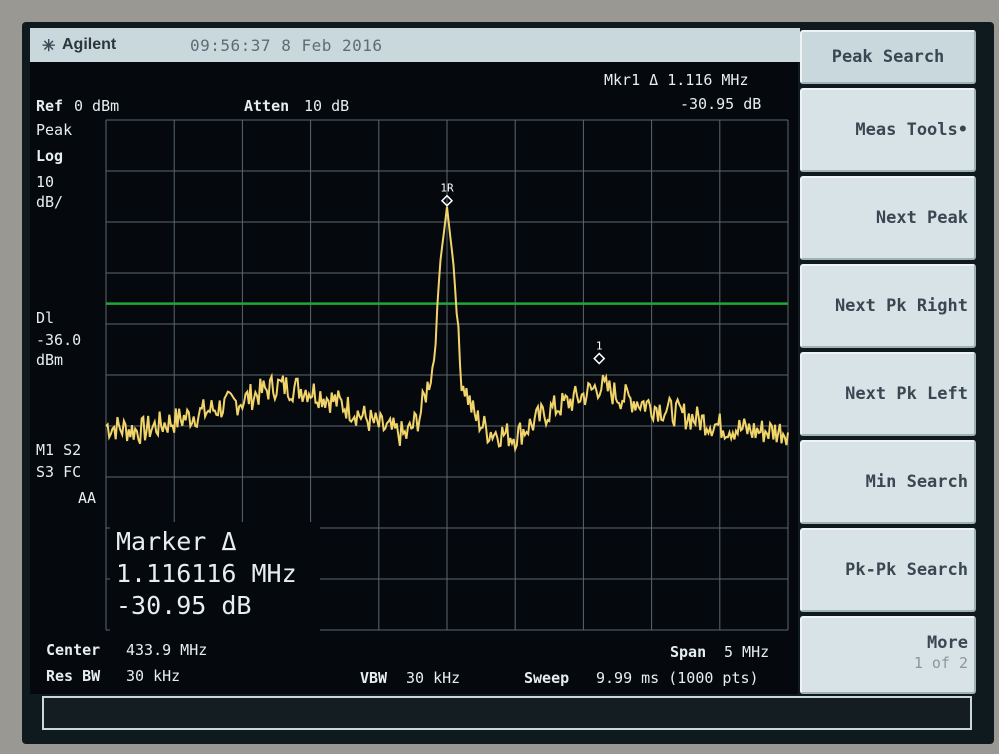 The width and height of the screenshot is (999, 754). I want to click on res-bw-label: Res BW, so click(73, 676).